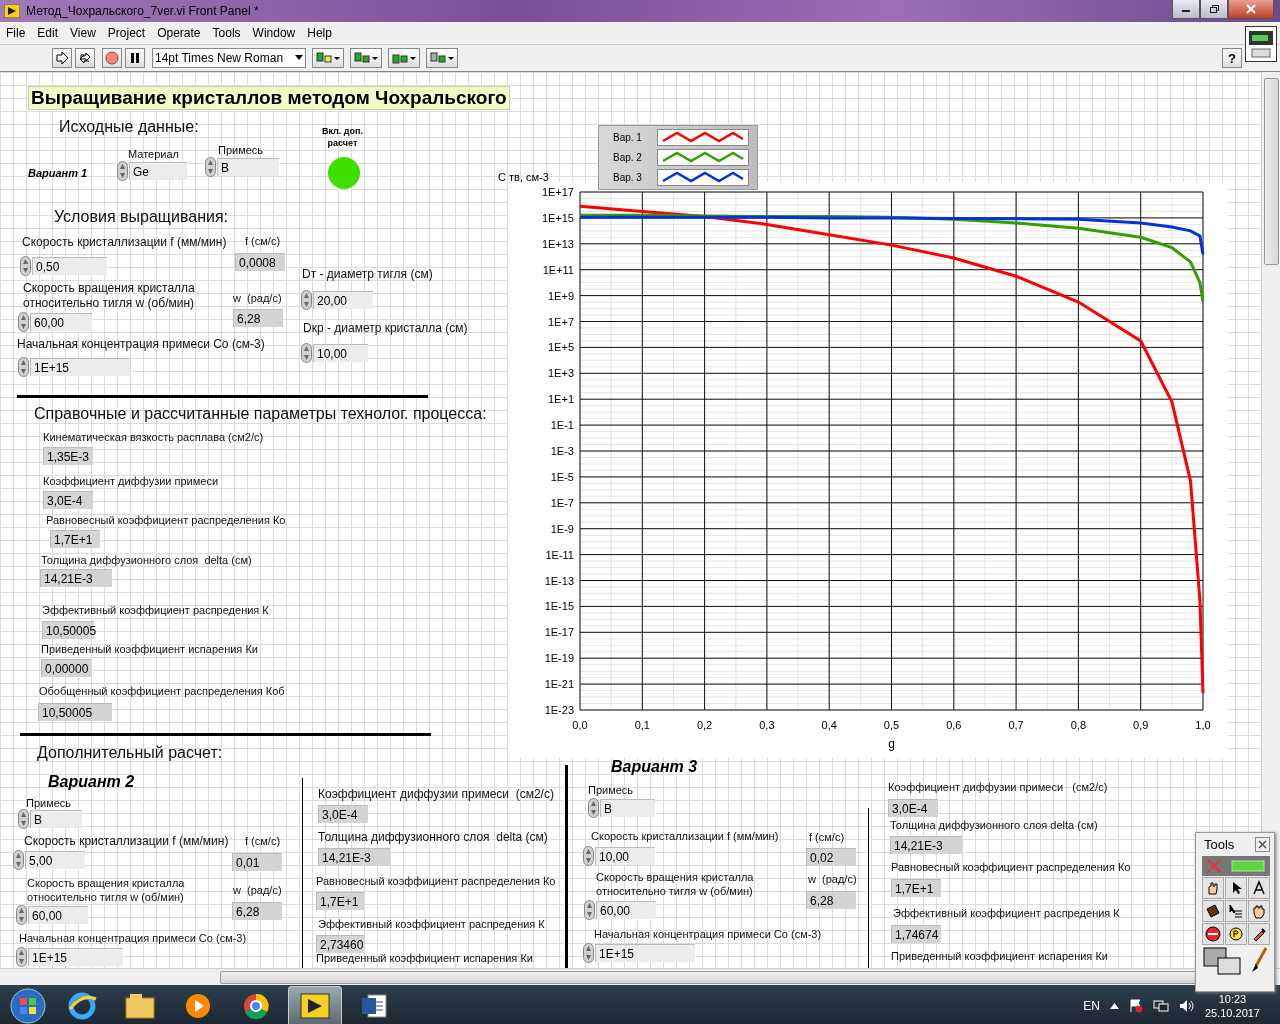  Describe the element at coordinates (83, 33) in the screenshot. I see `menu-item: View` at that location.